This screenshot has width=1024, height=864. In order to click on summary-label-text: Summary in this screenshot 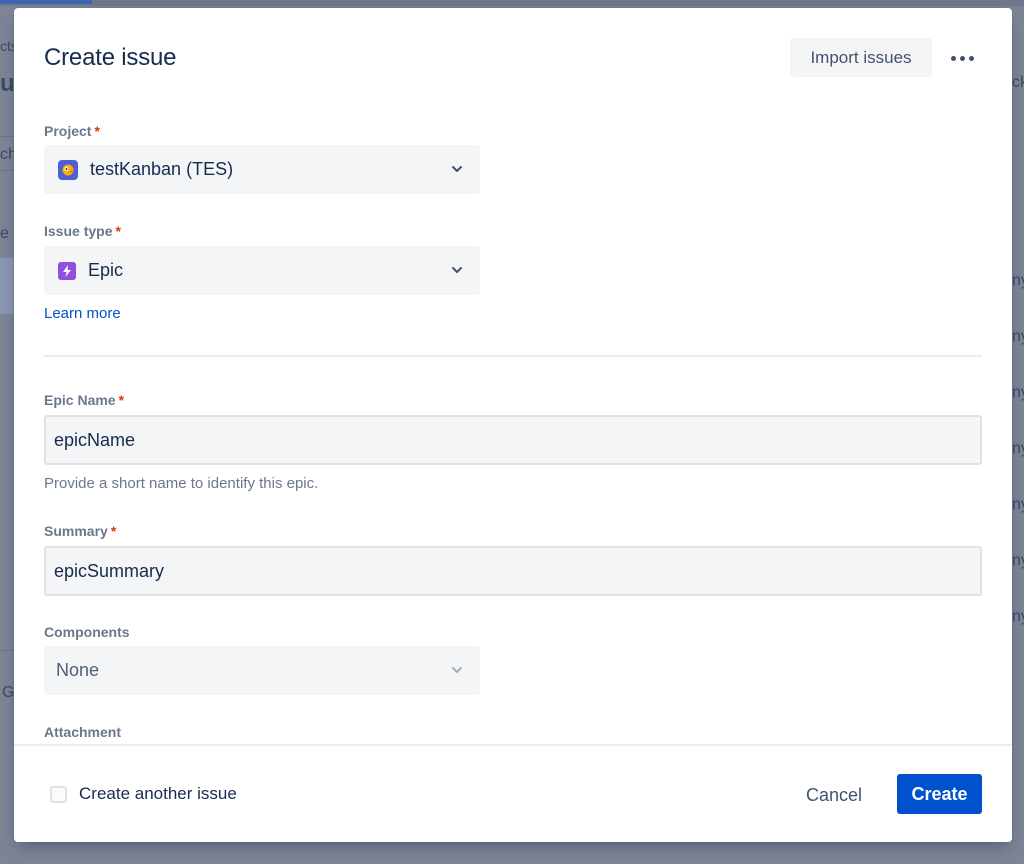, I will do `click(76, 531)`.